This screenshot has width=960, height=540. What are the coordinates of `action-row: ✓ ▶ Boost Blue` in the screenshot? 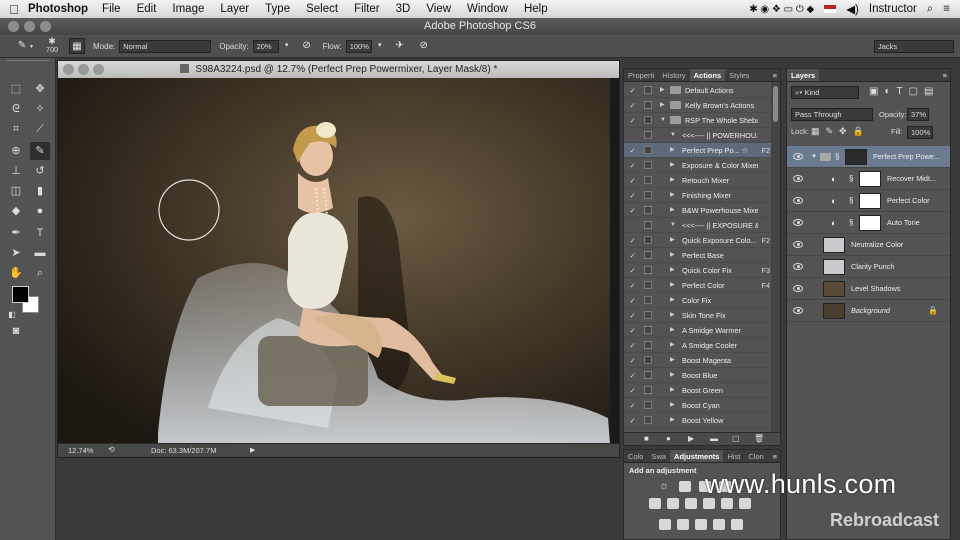 It's located at (698, 375).